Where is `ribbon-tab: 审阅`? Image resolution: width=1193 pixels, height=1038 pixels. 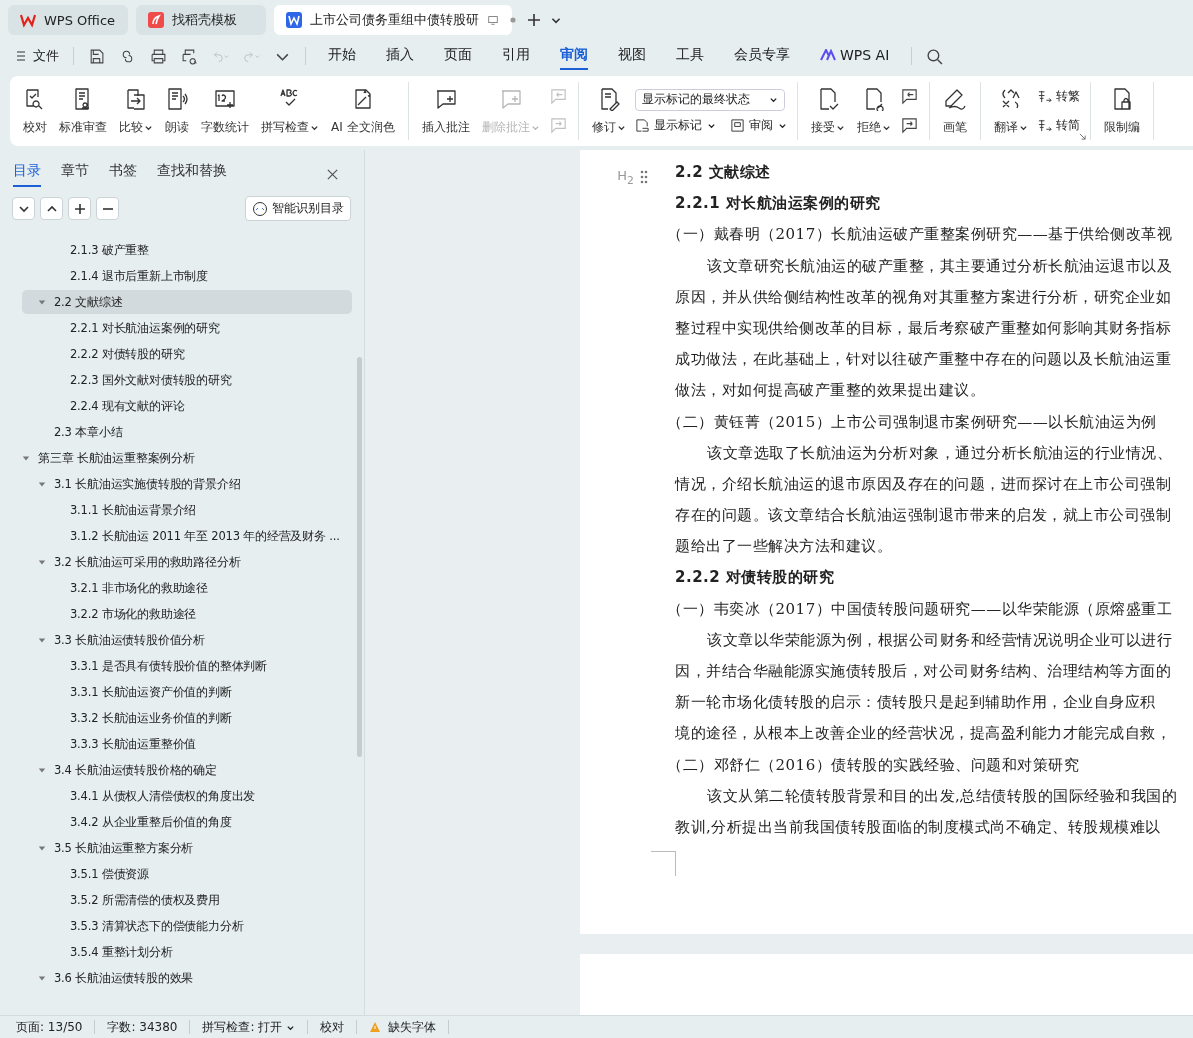
ribbon-tab: 审阅 is located at coordinates (574, 56).